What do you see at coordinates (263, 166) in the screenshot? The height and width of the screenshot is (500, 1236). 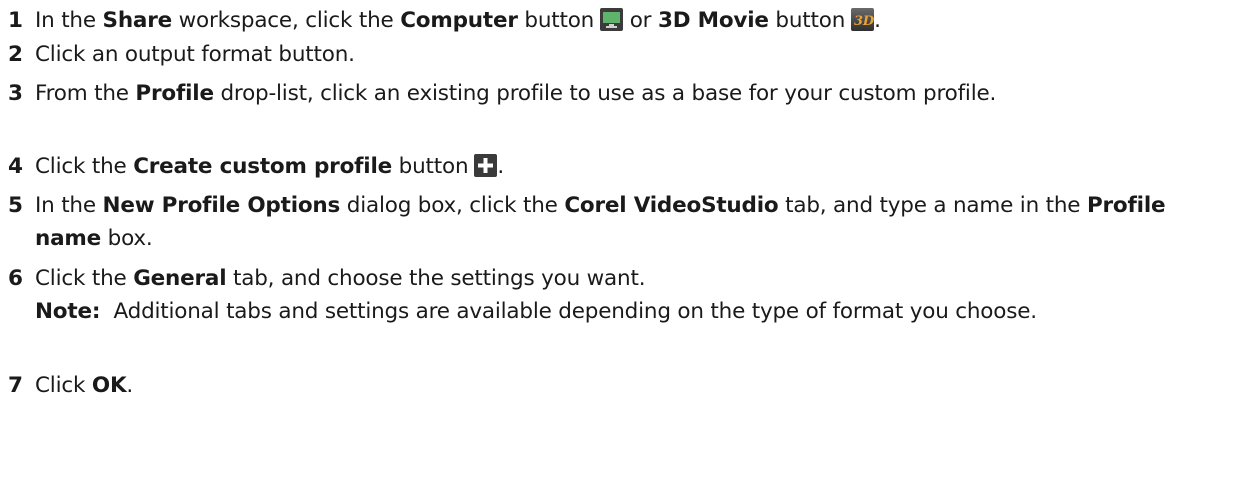 I see `create-custom-profile-label: Create custom profile` at bounding box center [263, 166].